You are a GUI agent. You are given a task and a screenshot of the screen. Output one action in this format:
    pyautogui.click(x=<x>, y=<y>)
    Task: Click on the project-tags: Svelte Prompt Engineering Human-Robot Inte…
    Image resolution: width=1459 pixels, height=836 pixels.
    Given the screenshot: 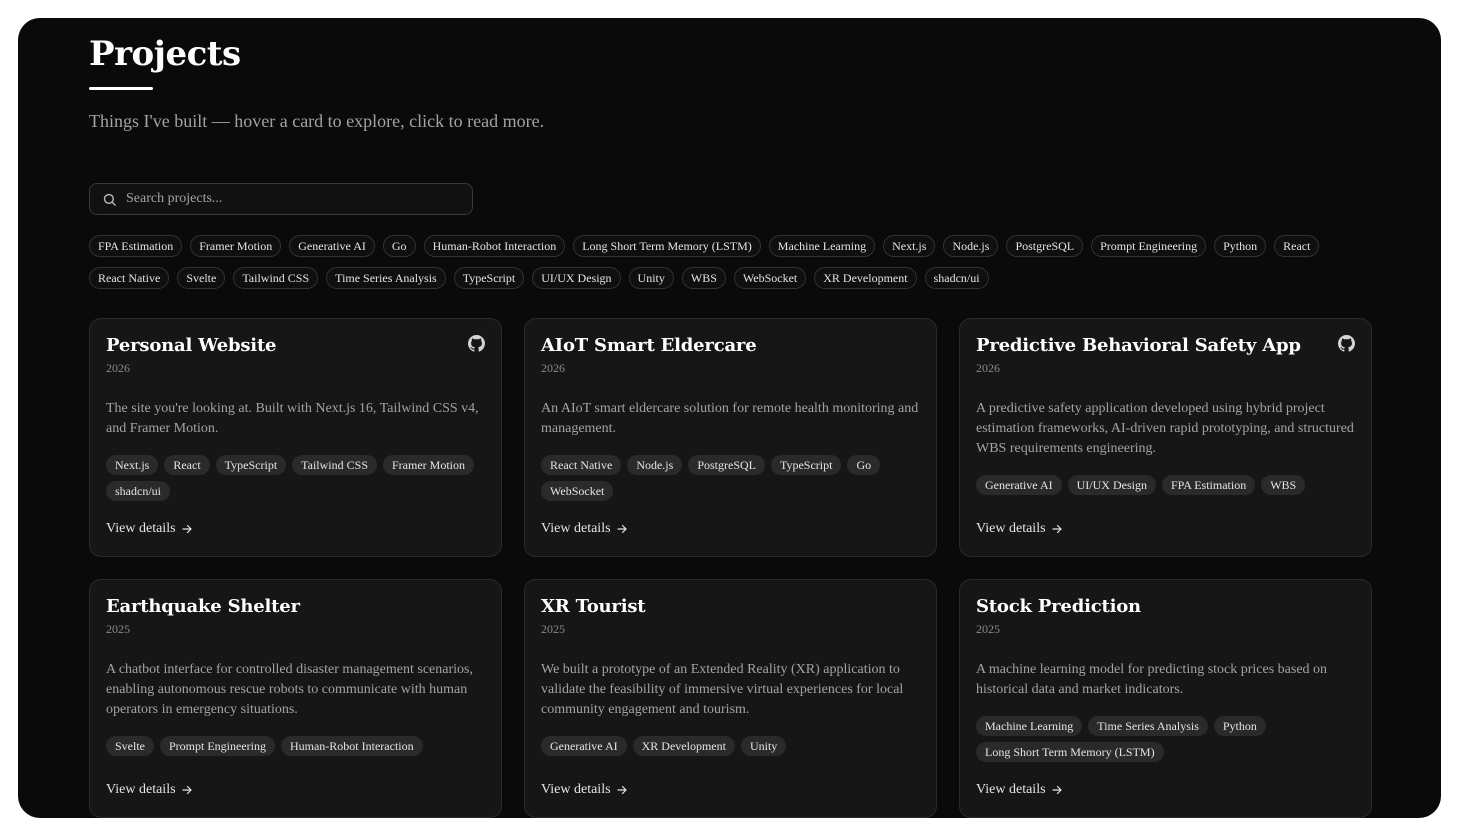 What is the action you would take?
    pyautogui.click(x=296, y=746)
    